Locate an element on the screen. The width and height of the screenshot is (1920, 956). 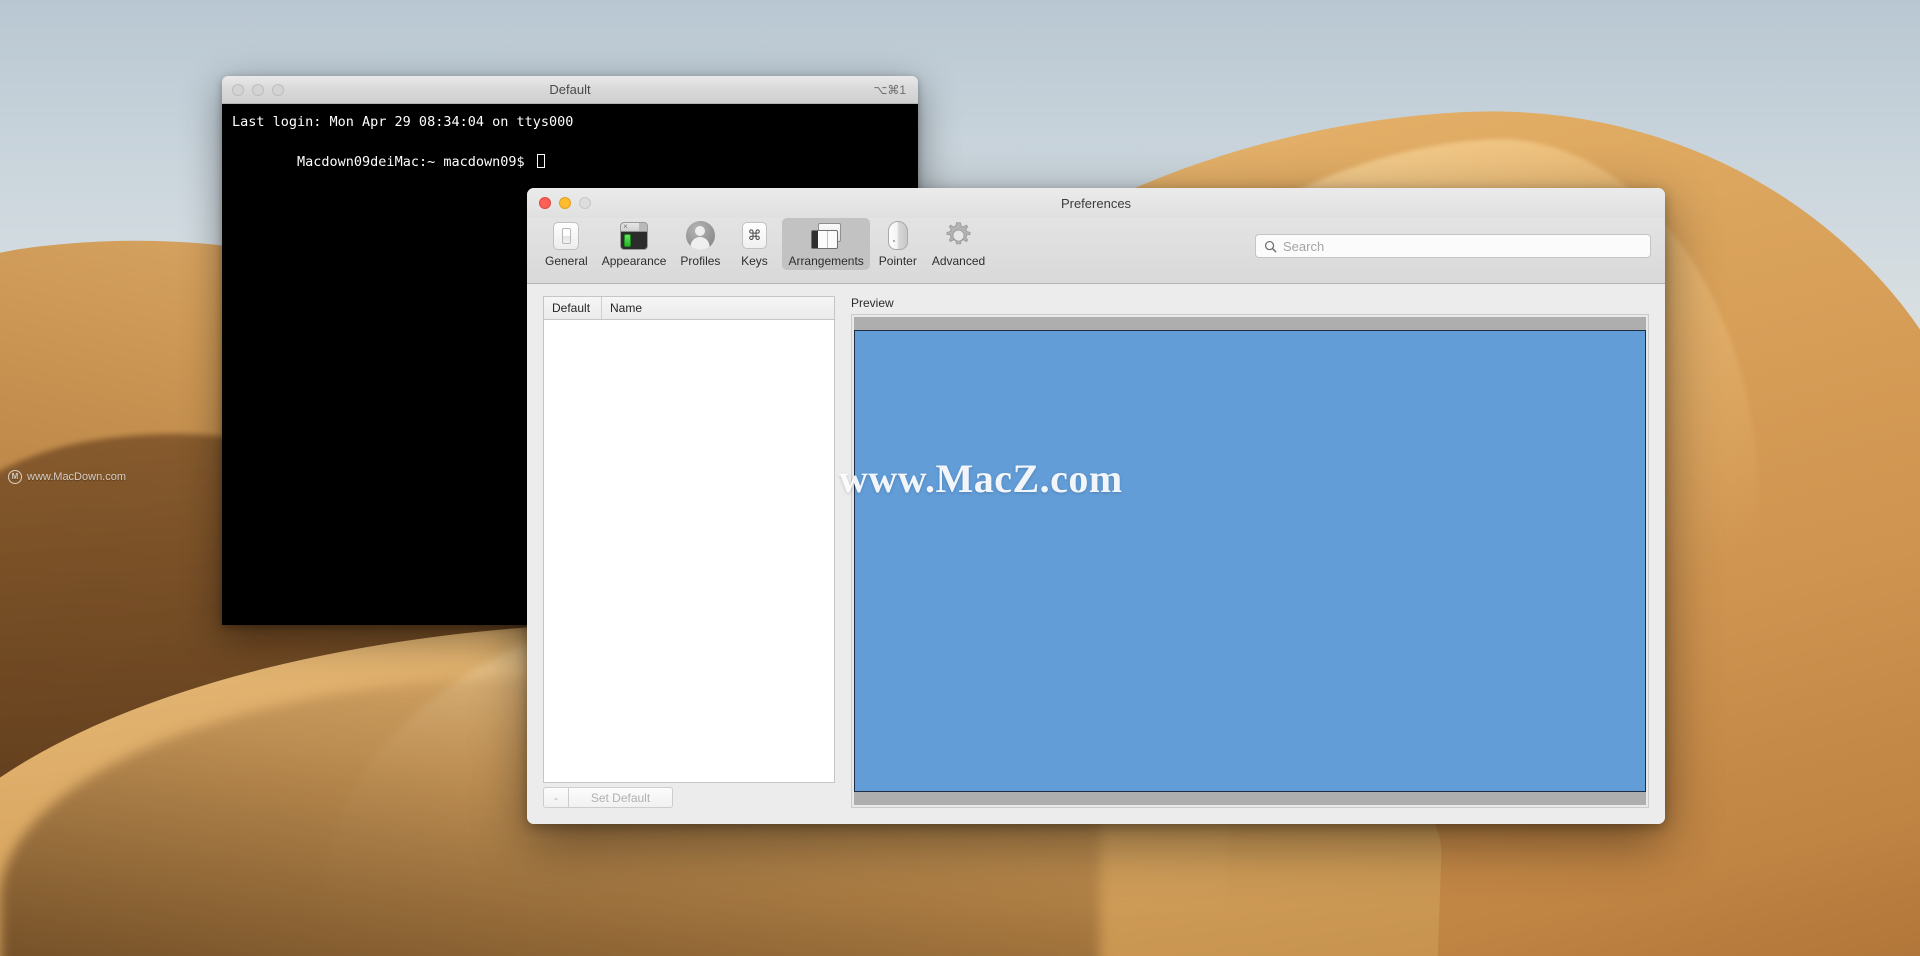
toolbar-label-pointer: Pointer is located at coordinates (897, 261).